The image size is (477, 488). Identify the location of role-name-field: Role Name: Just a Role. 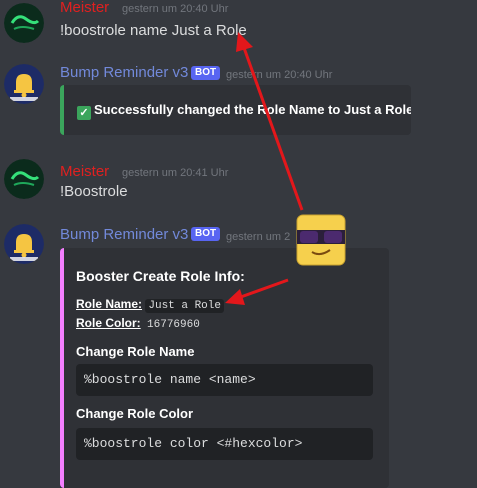
(150, 305).